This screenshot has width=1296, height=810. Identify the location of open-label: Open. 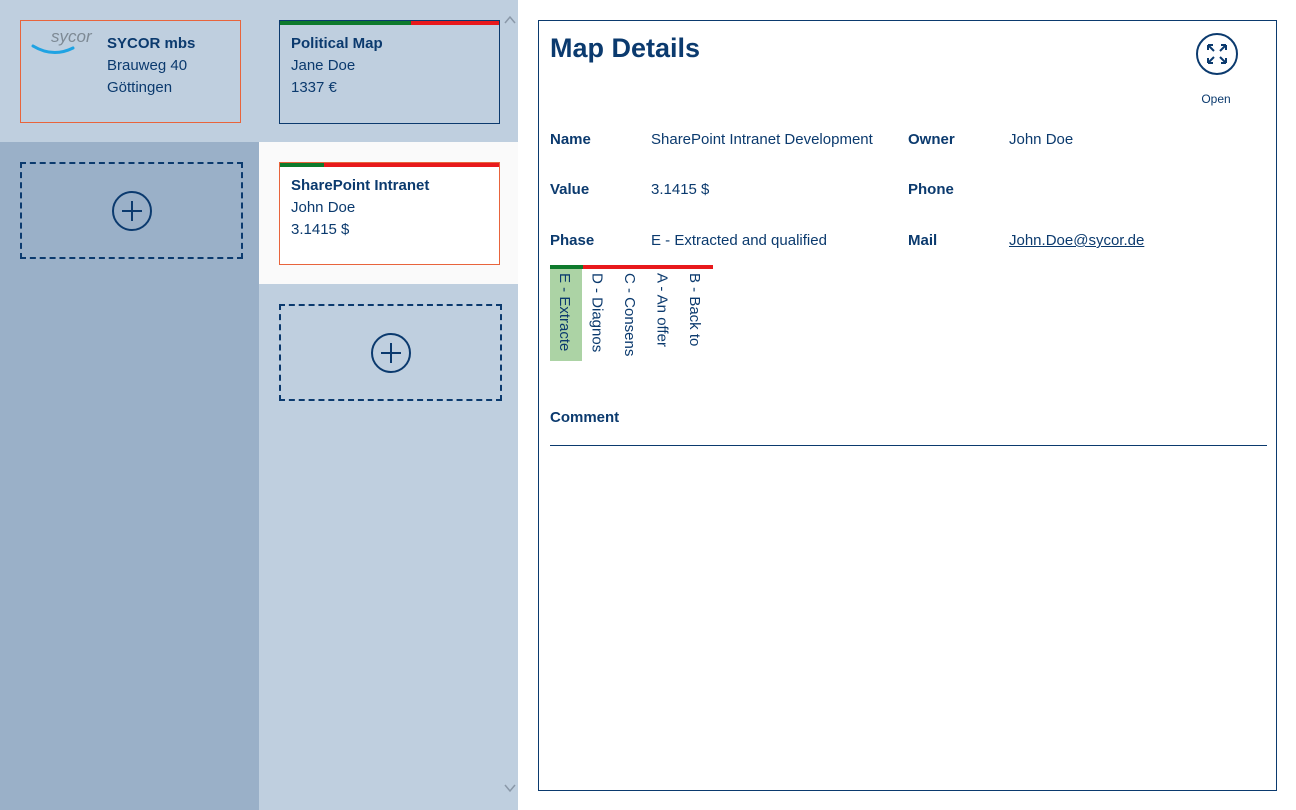
(1216, 99).